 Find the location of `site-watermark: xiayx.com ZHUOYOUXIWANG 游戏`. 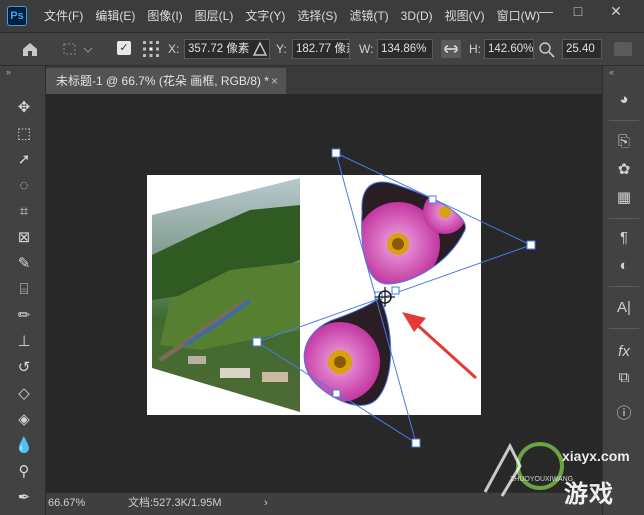

site-watermark: xiayx.com ZHUOYOUXIWANG 游戏 is located at coordinates (555, 470).